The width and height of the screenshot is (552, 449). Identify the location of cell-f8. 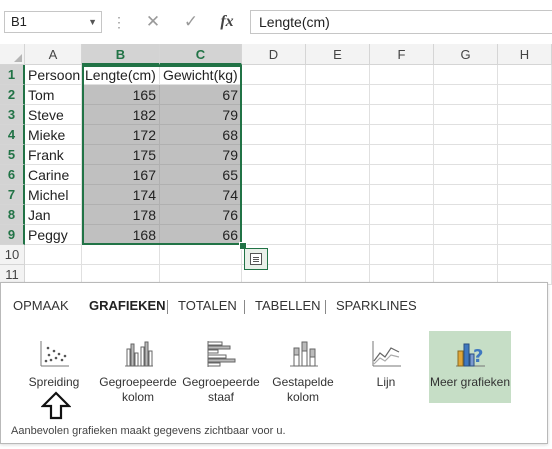
(402, 215).